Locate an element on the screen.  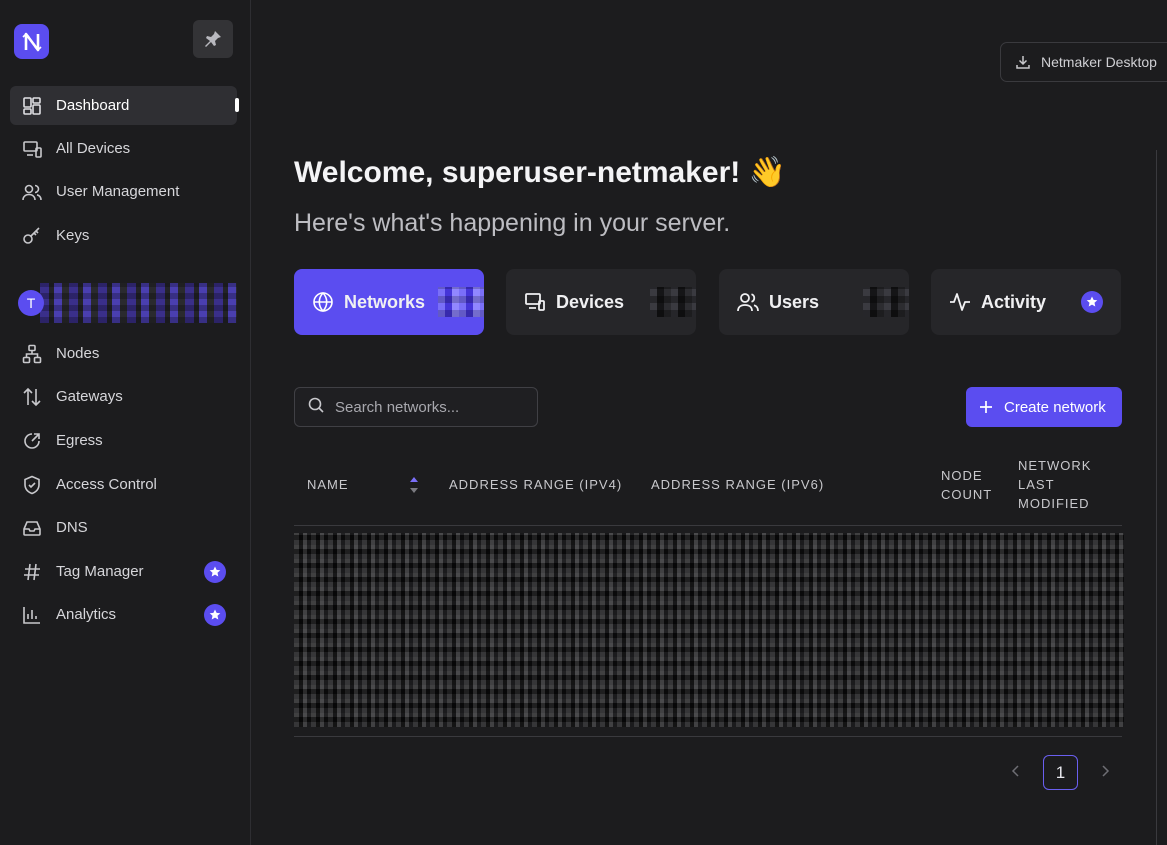
chevron-left-icon is located at coordinates (1015, 771).